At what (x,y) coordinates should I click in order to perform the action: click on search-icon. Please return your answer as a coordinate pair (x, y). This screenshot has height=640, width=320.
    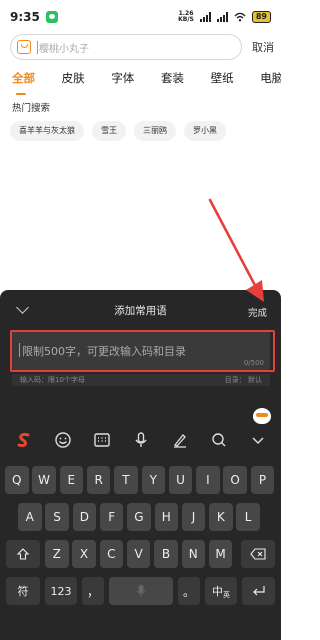
    Looking at the image, I should click on (219, 440).